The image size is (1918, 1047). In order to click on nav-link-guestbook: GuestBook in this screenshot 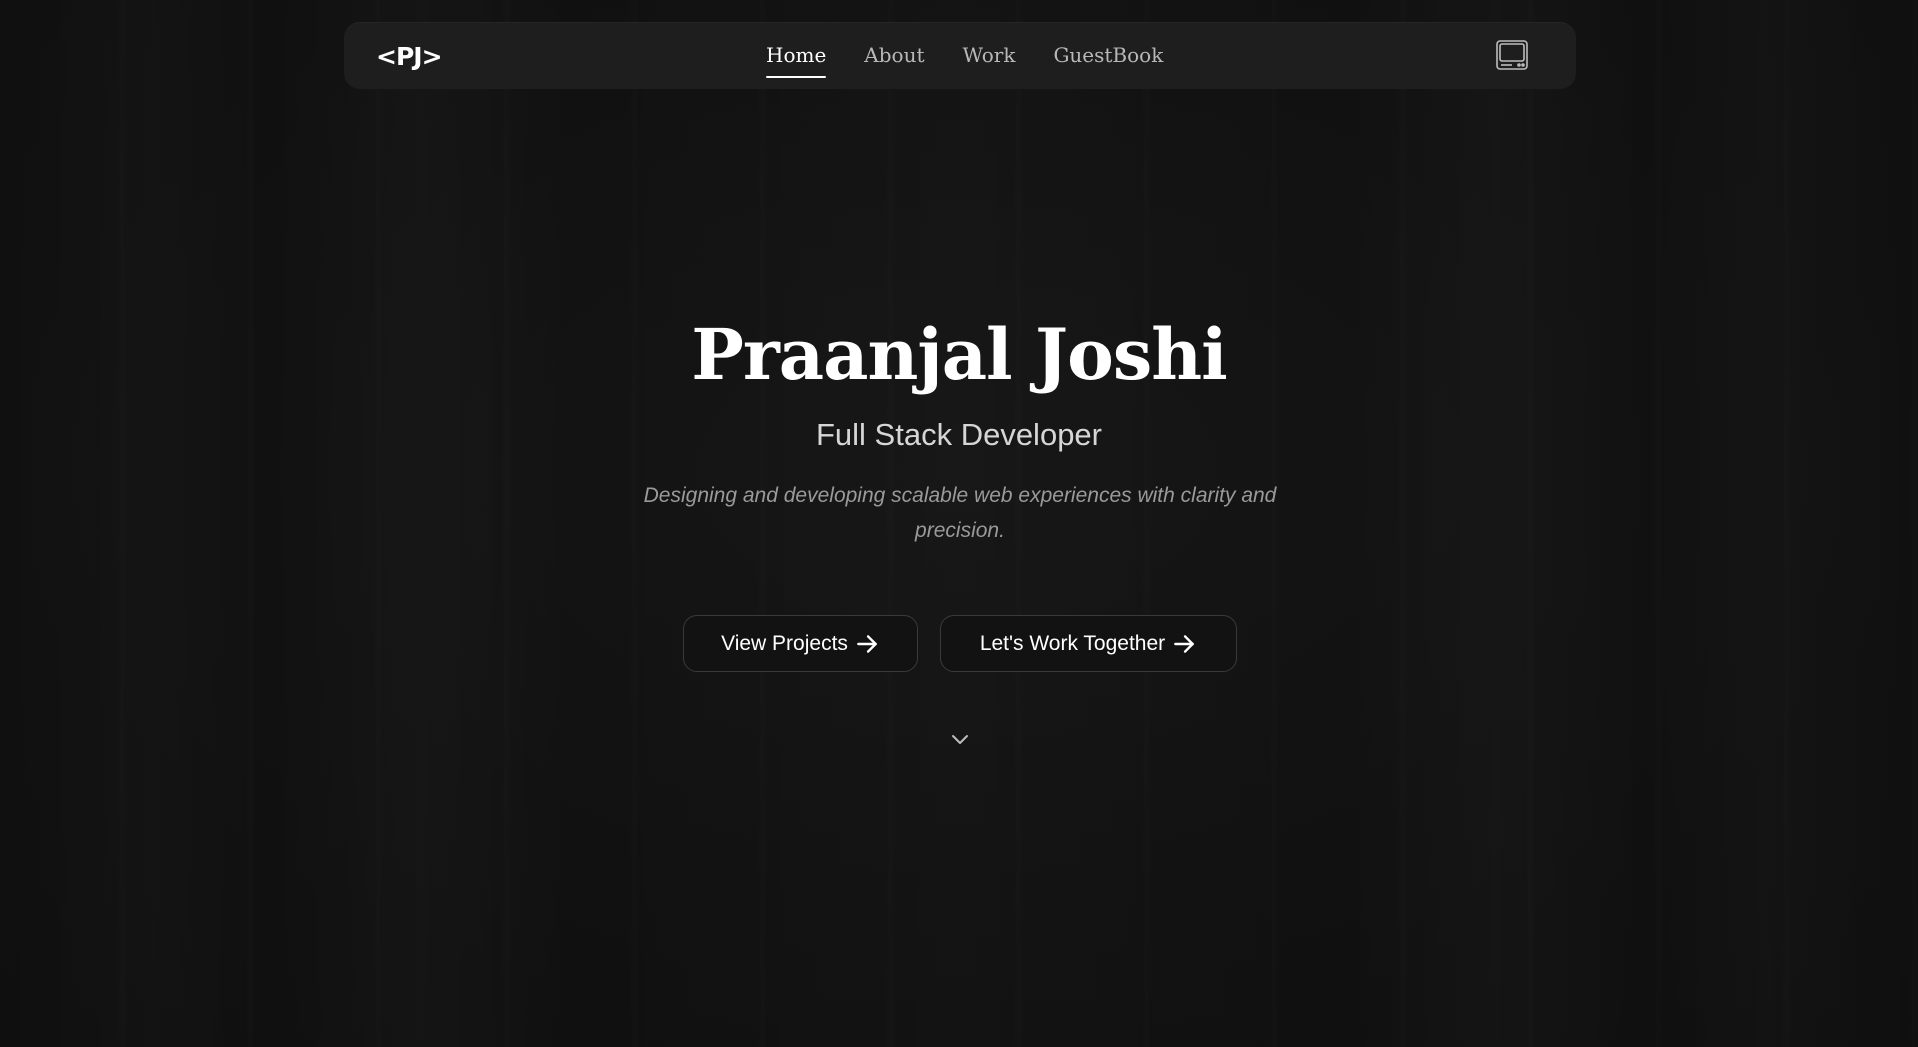, I will do `click(1108, 56)`.